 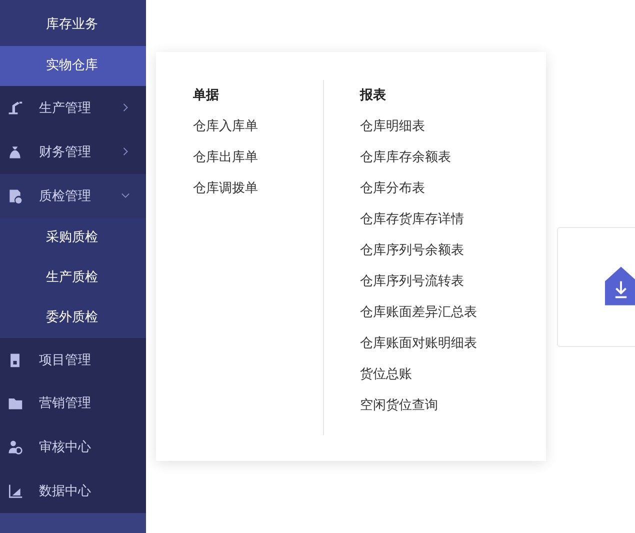 What do you see at coordinates (73, 152) in the screenshot?
I see `menu-group: 财务管理` at bounding box center [73, 152].